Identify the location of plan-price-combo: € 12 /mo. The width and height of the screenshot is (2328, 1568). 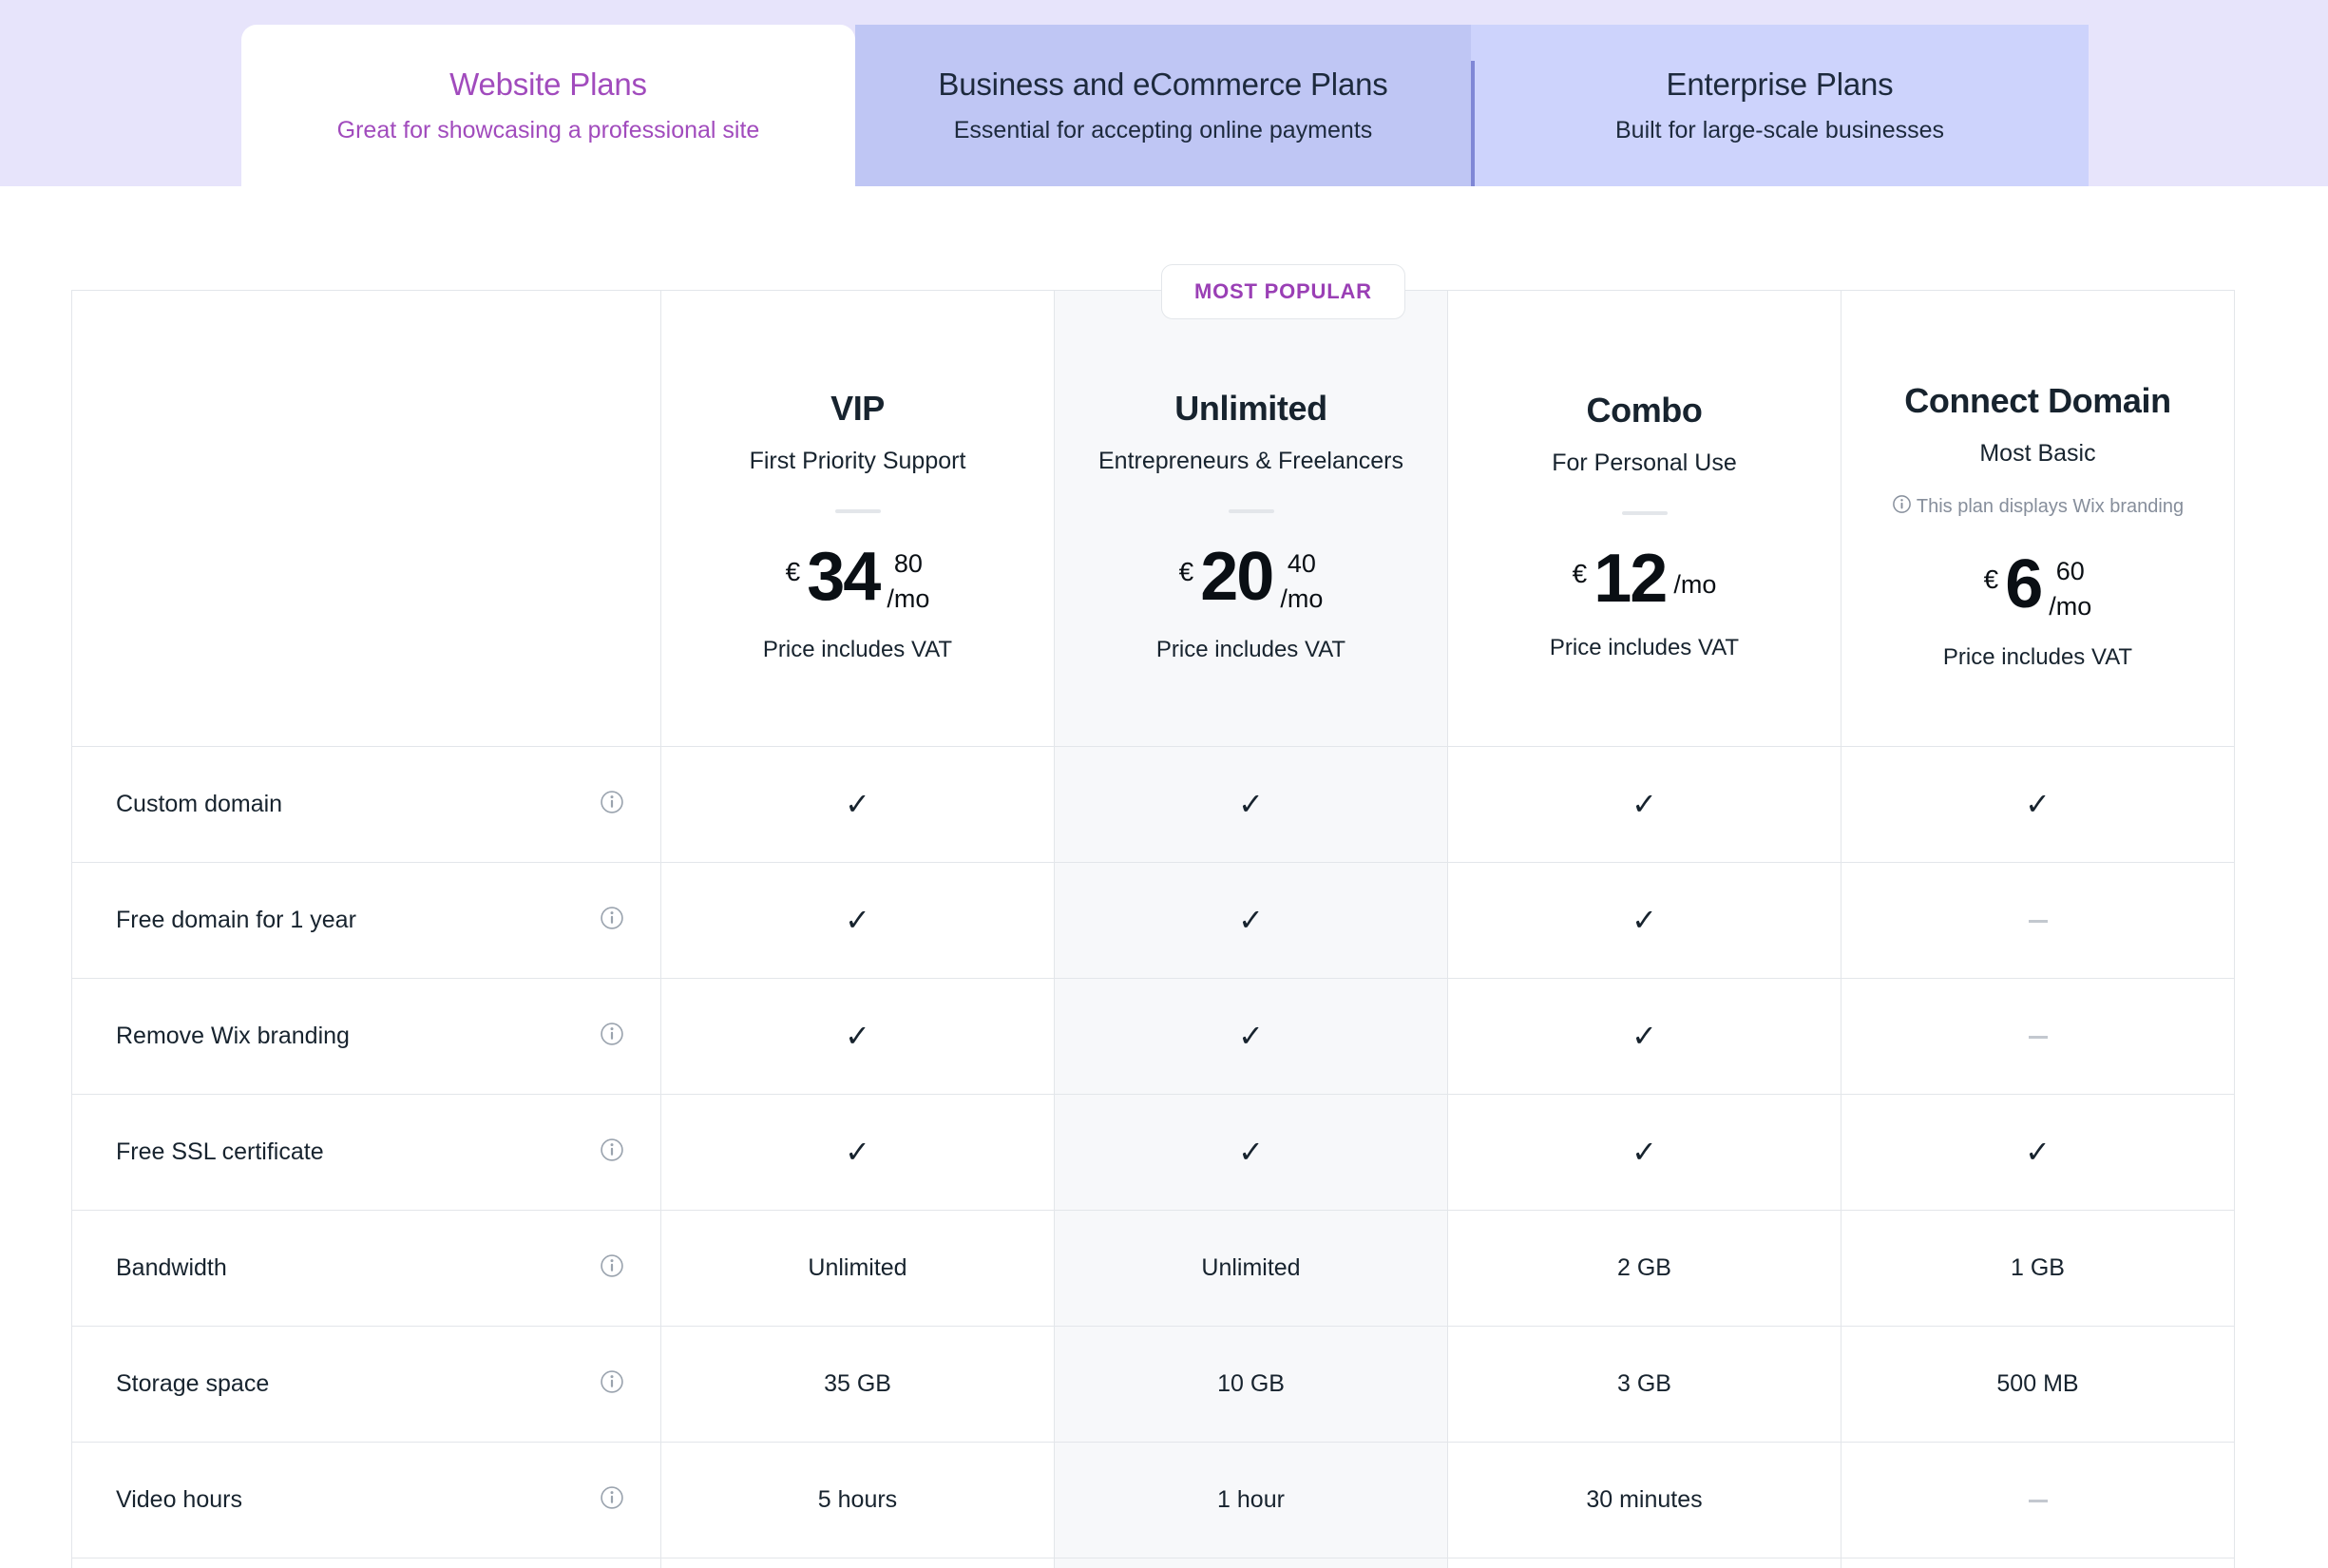
(1644, 578).